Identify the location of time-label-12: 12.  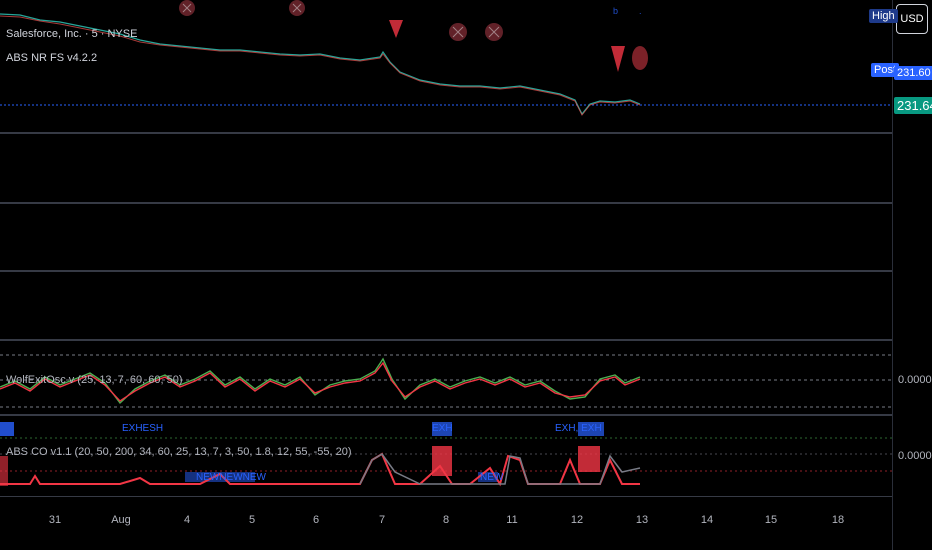
(577, 520).